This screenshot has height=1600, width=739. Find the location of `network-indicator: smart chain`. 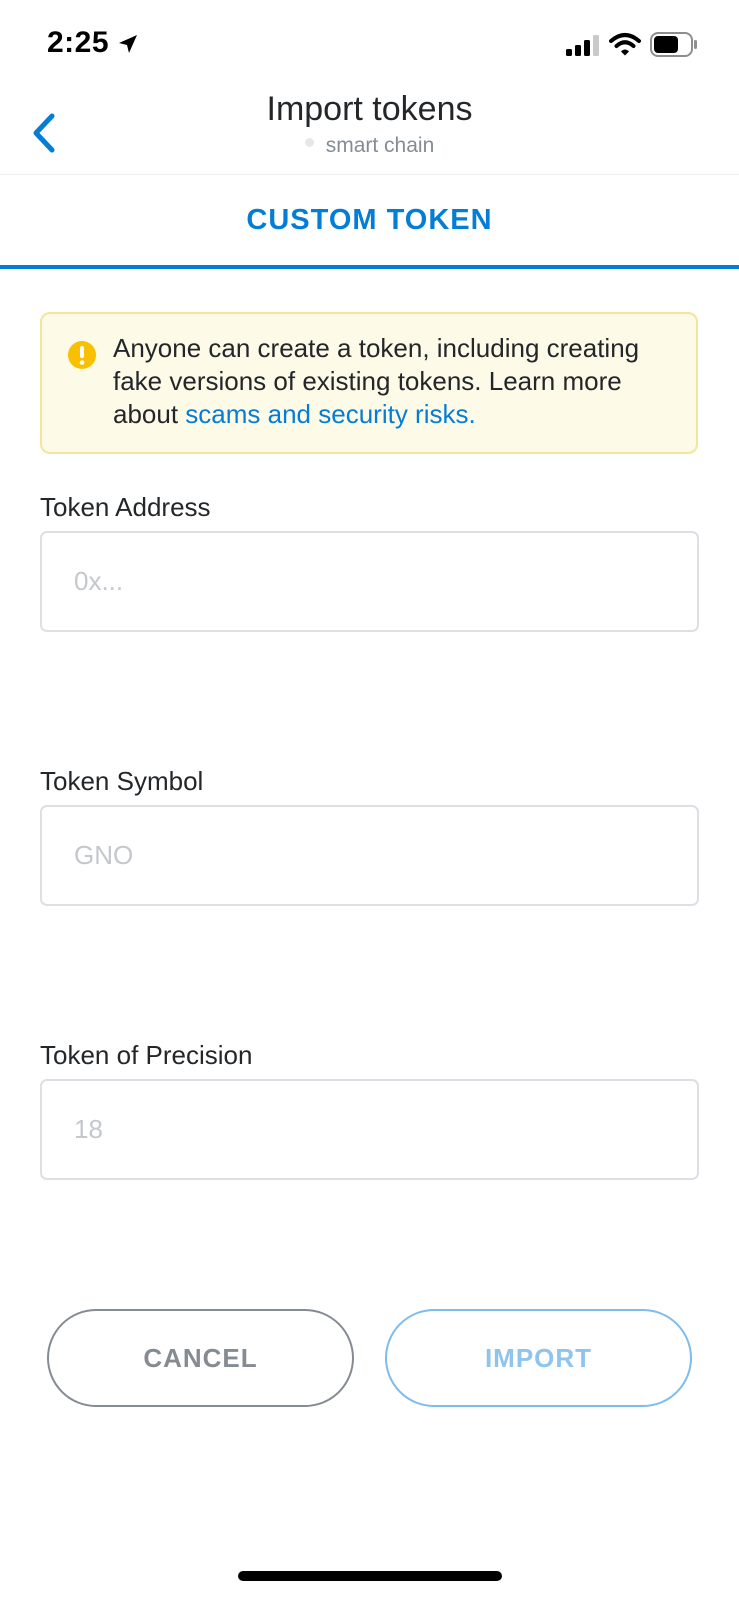

network-indicator: smart chain is located at coordinates (369, 146).